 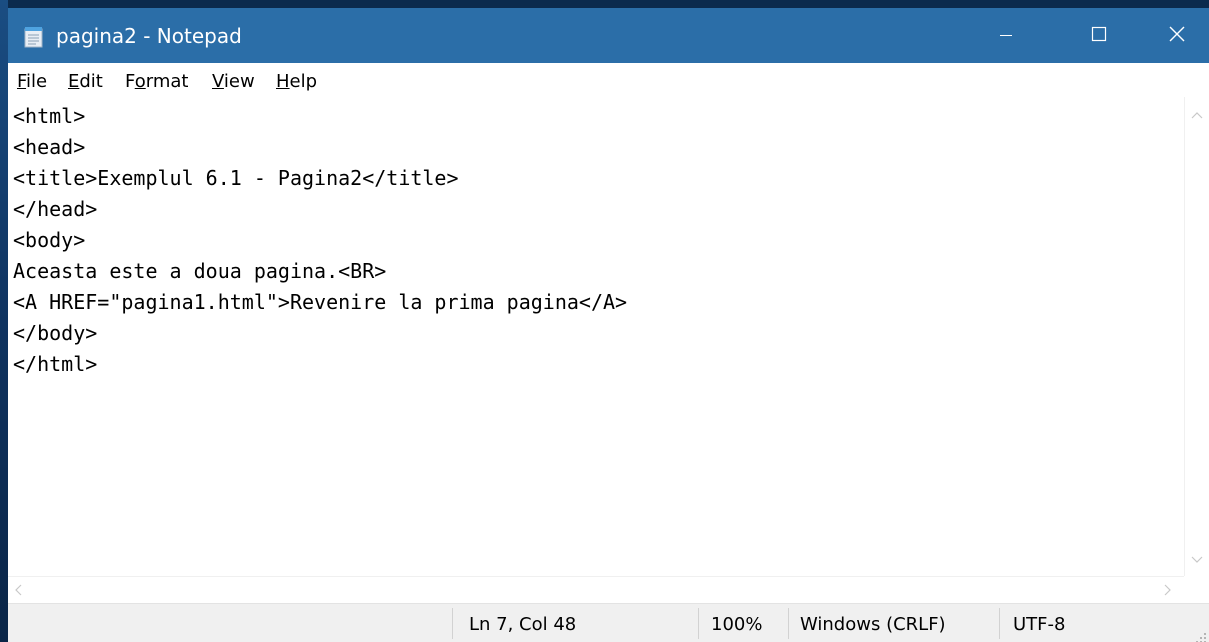 I want to click on window-title: pagina2 - Notepad, so click(x=149, y=36).